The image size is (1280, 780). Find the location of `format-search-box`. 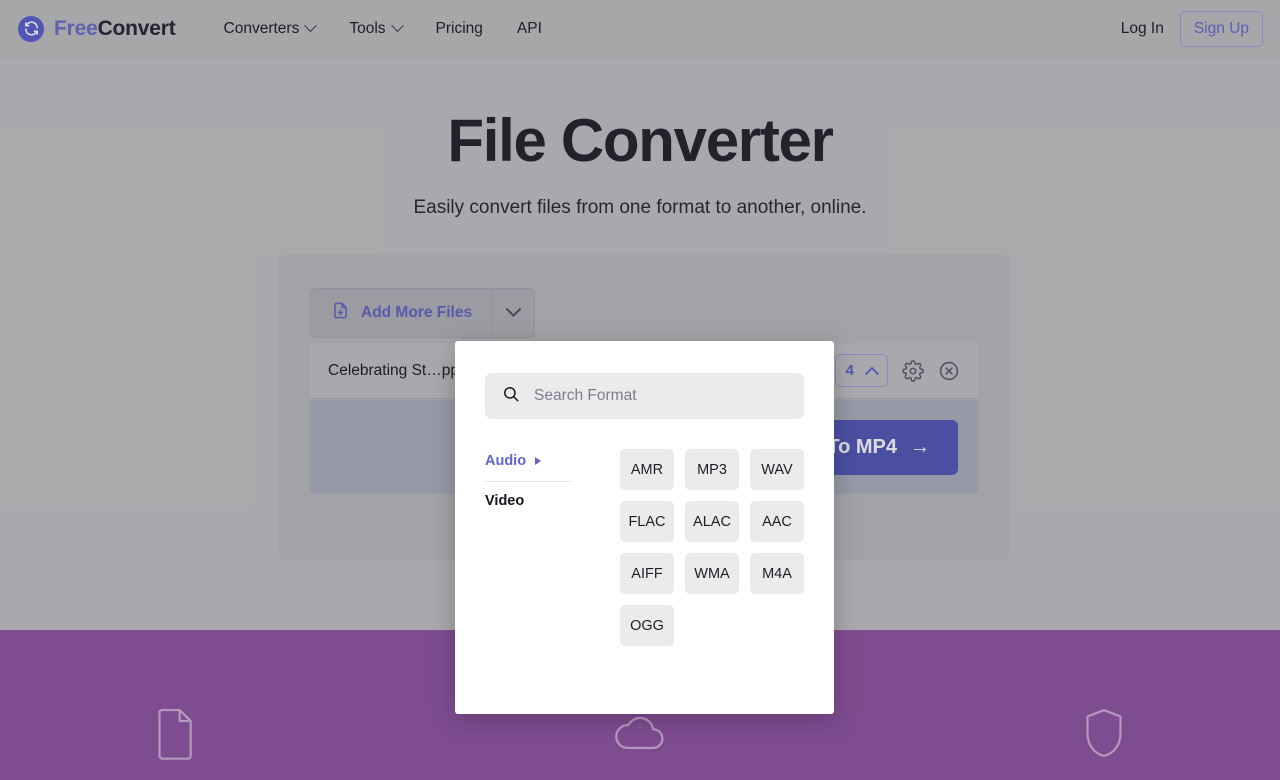

format-search-box is located at coordinates (644, 396).